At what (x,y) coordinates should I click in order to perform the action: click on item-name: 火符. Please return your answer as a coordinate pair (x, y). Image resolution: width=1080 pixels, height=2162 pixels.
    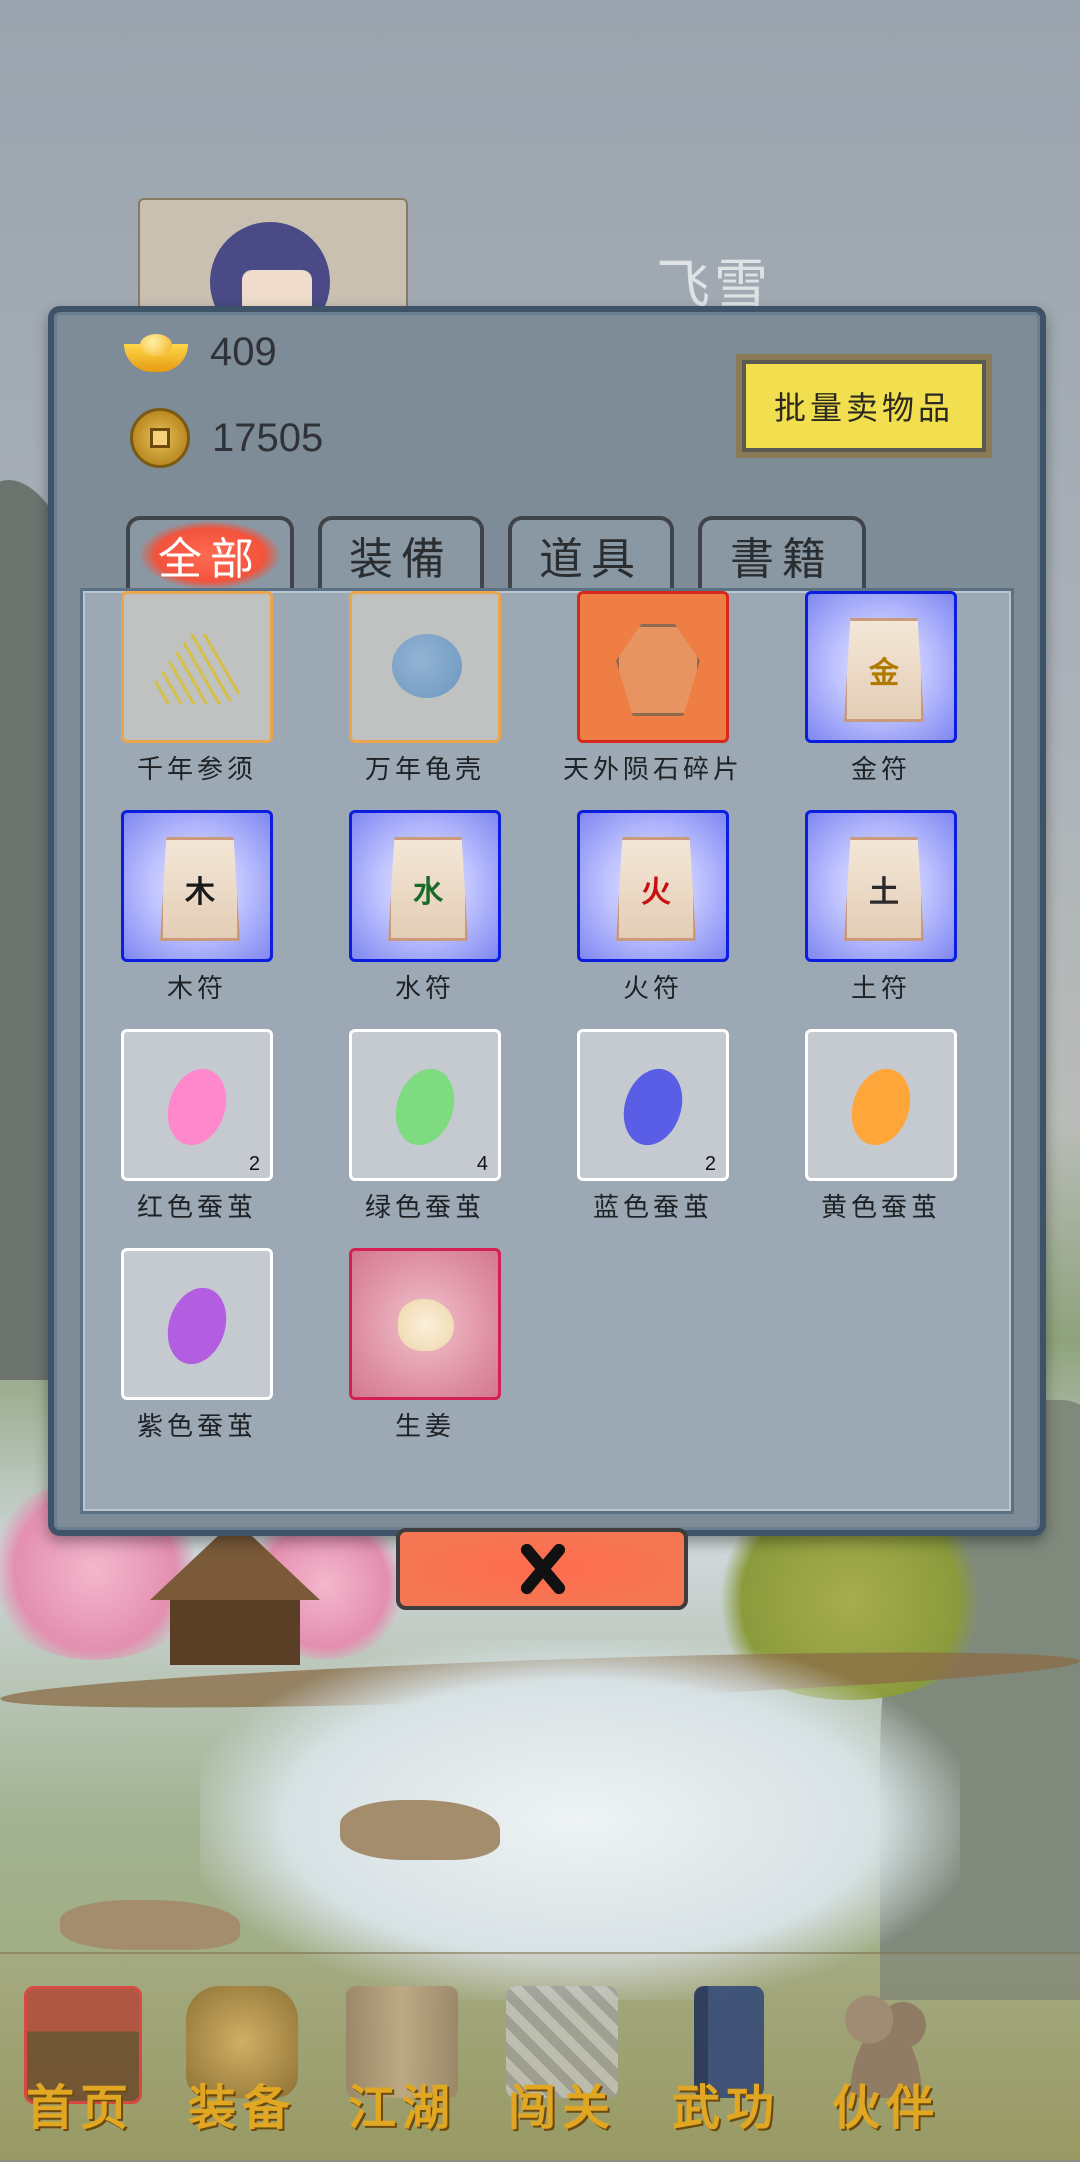
    Looking at the image, I should click on (652, 989).